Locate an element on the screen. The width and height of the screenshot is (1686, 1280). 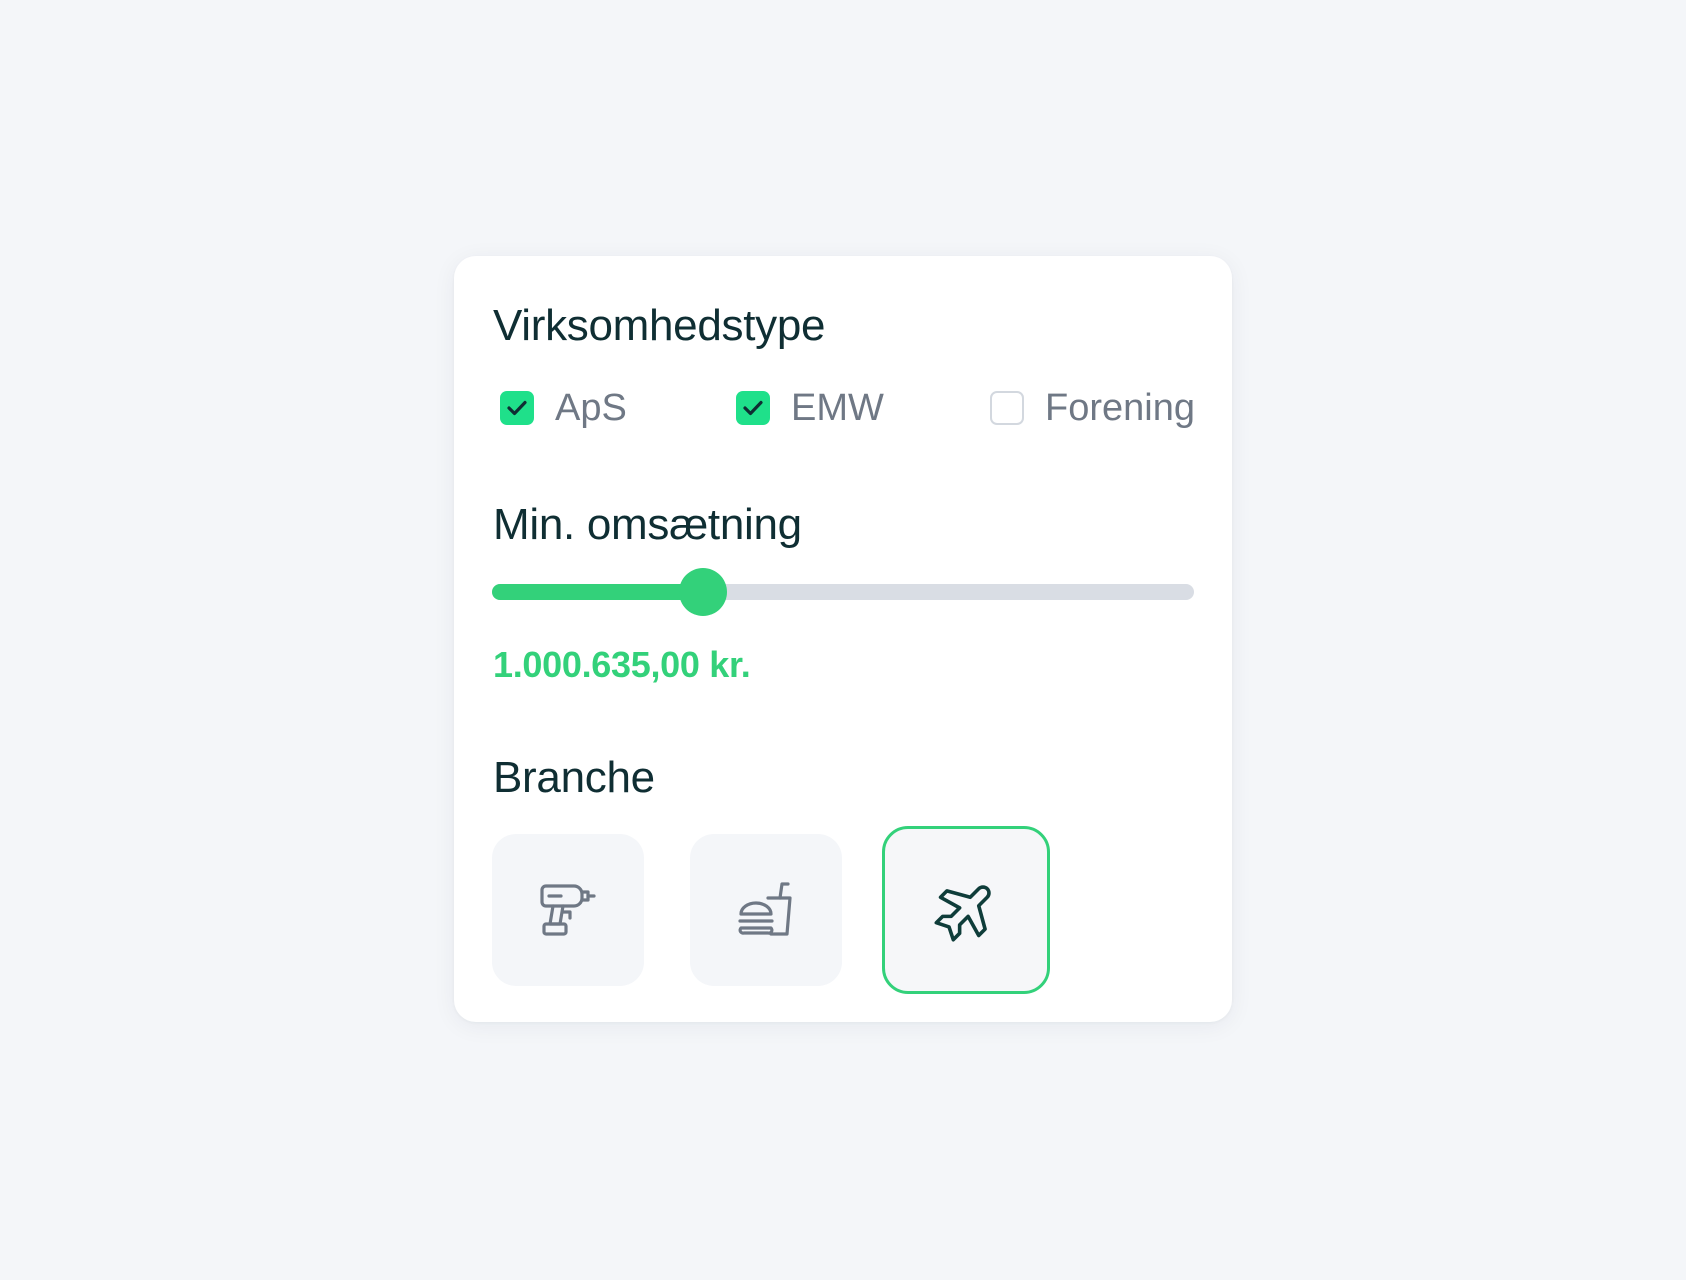
checkbox-label: Forening is located at coordinates (1120, 408).